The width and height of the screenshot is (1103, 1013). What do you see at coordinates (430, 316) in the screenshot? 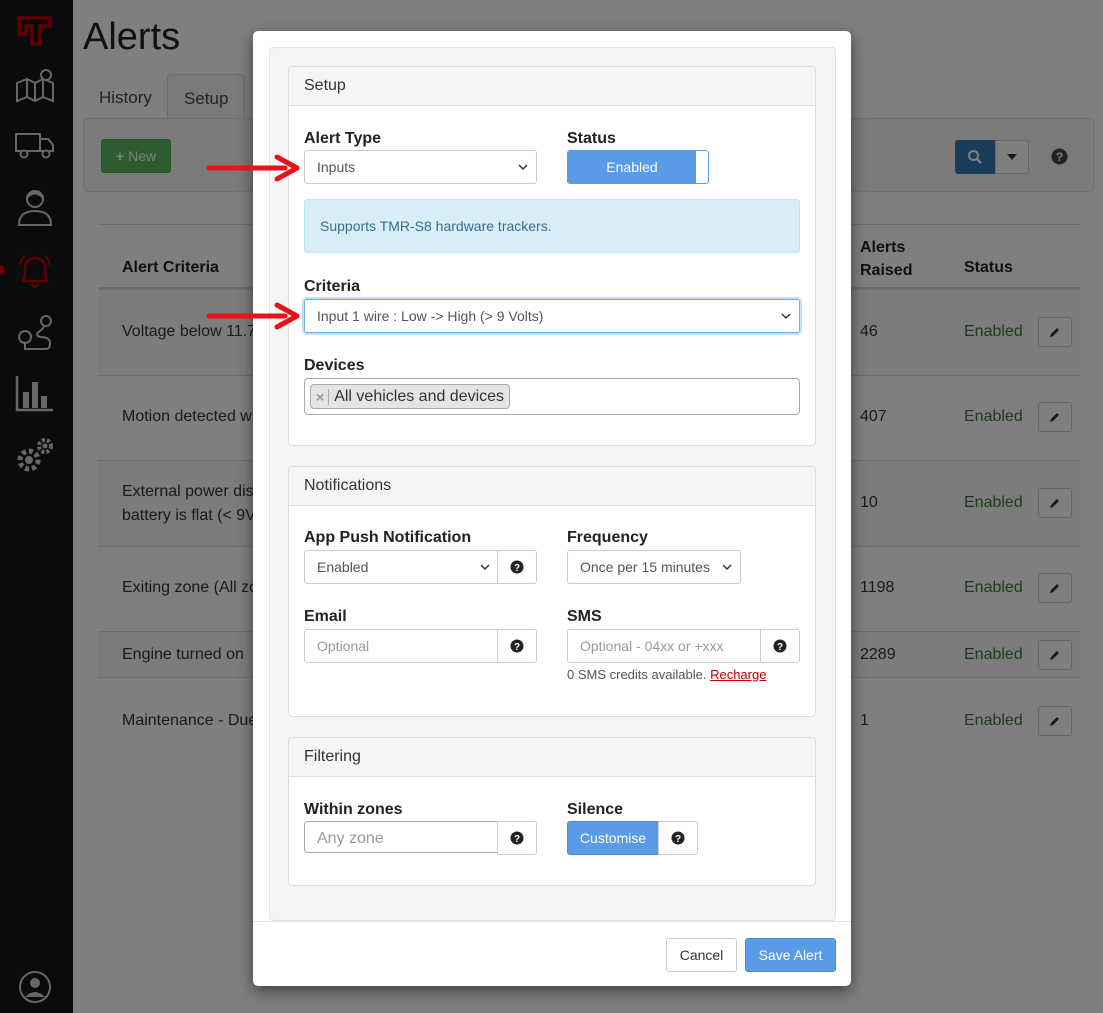
I see `criteria-value: Input 1 wire : Low -> High (> 9 Volts)` at bounding box center [430, 316].